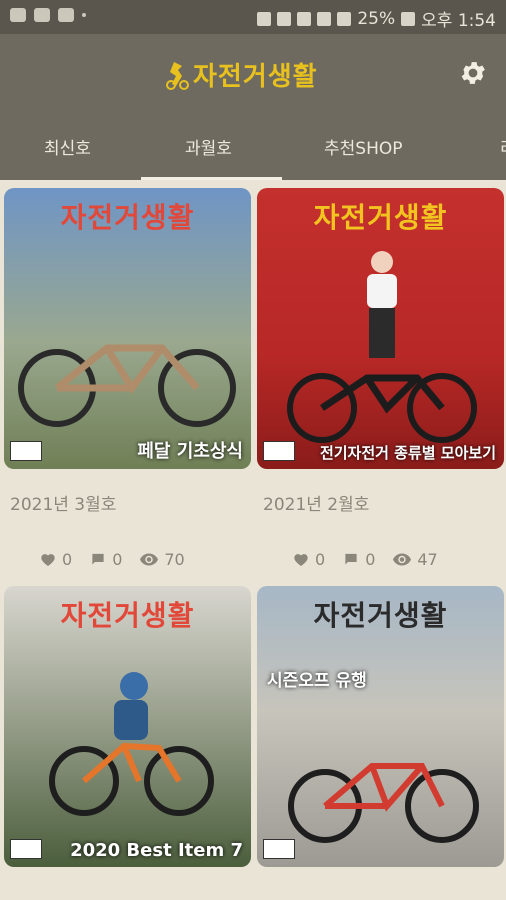 The width and height of the screenshot is (506, 900). Describe the element at coordinates (177, 75) in the screenshot. I see `cyclist-logo-icon` at that location.